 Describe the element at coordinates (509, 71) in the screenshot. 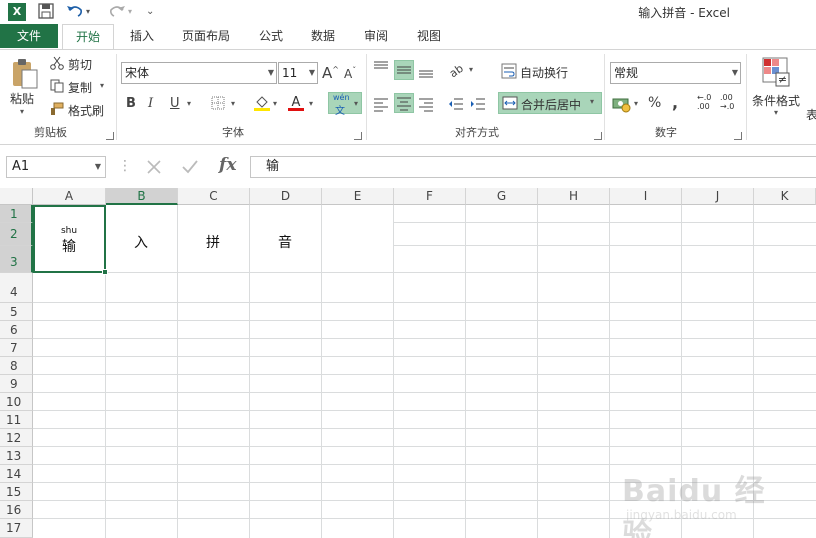

I see `wrap-text-icon` at that location.